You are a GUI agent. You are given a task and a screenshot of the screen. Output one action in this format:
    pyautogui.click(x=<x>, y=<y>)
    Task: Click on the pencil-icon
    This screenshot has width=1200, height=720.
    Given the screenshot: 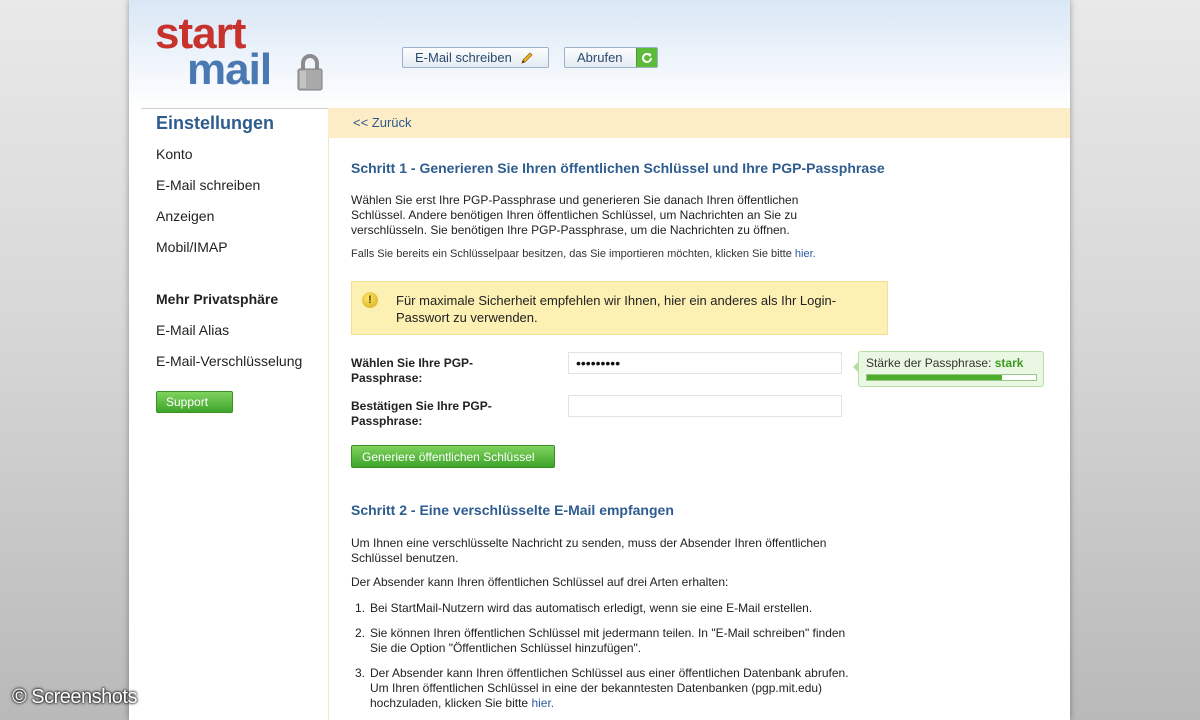 What is the action you would take?
    pyautogui.click(x=527, y=57)
    